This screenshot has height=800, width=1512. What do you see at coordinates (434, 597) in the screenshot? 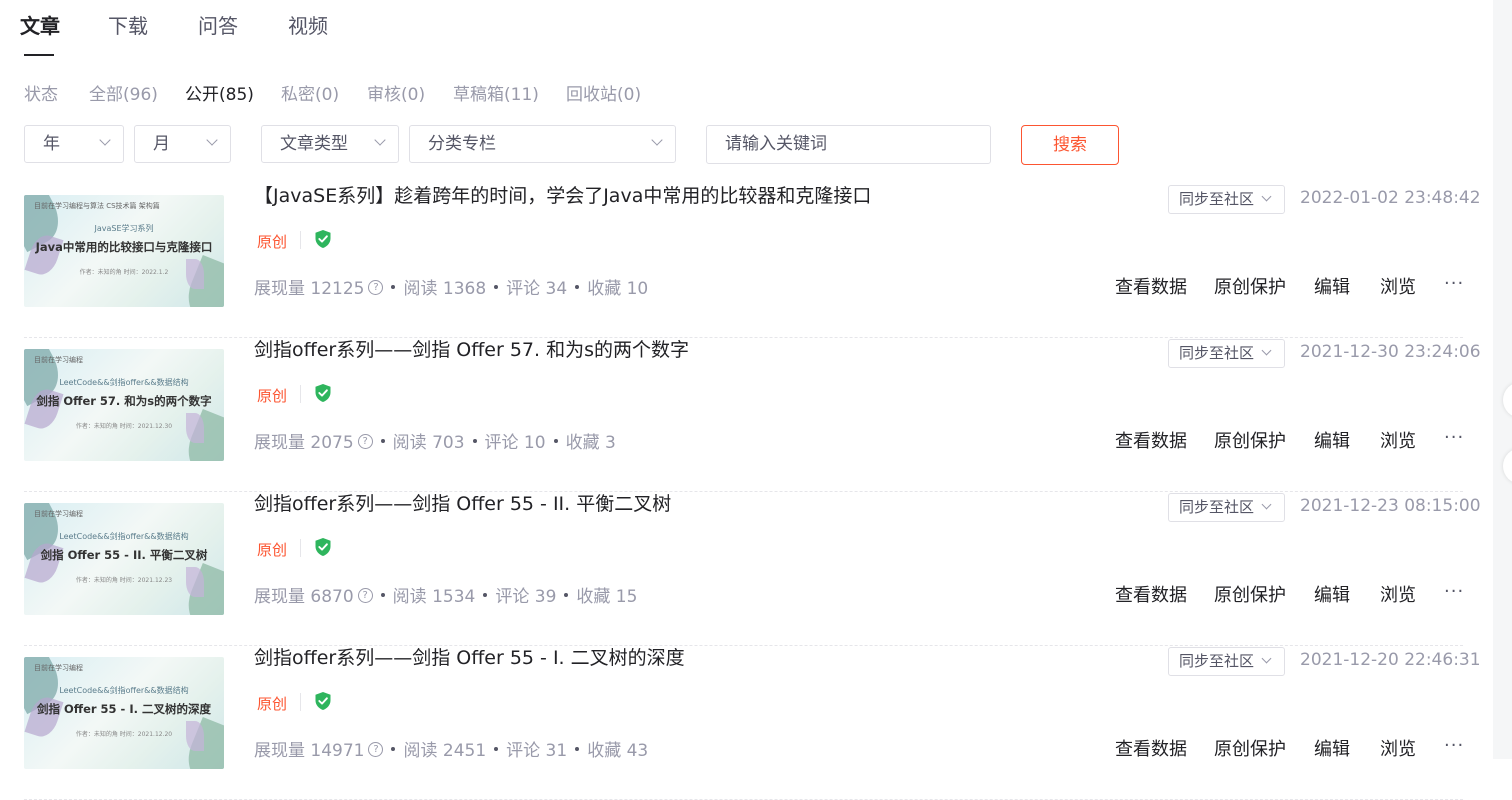
I see `read-count: 阅读 1534` at bounding box center [434, 597].